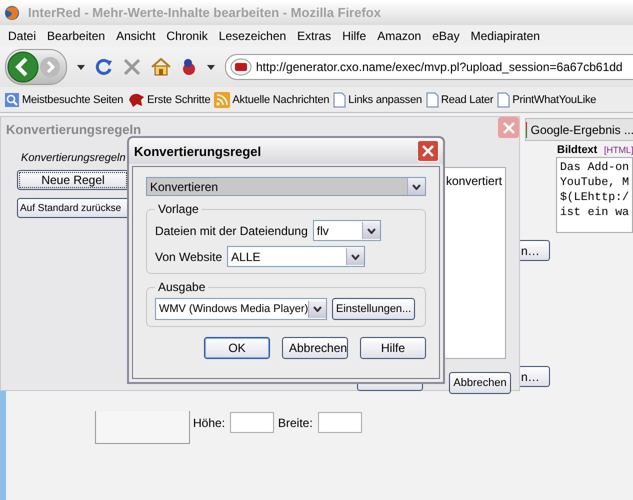 This screenshot has width=633, height=500. What do you see at coordinates (237, 348) in the screenshot?
I see `dialog-button: OK` at bounding box center [237, 348].